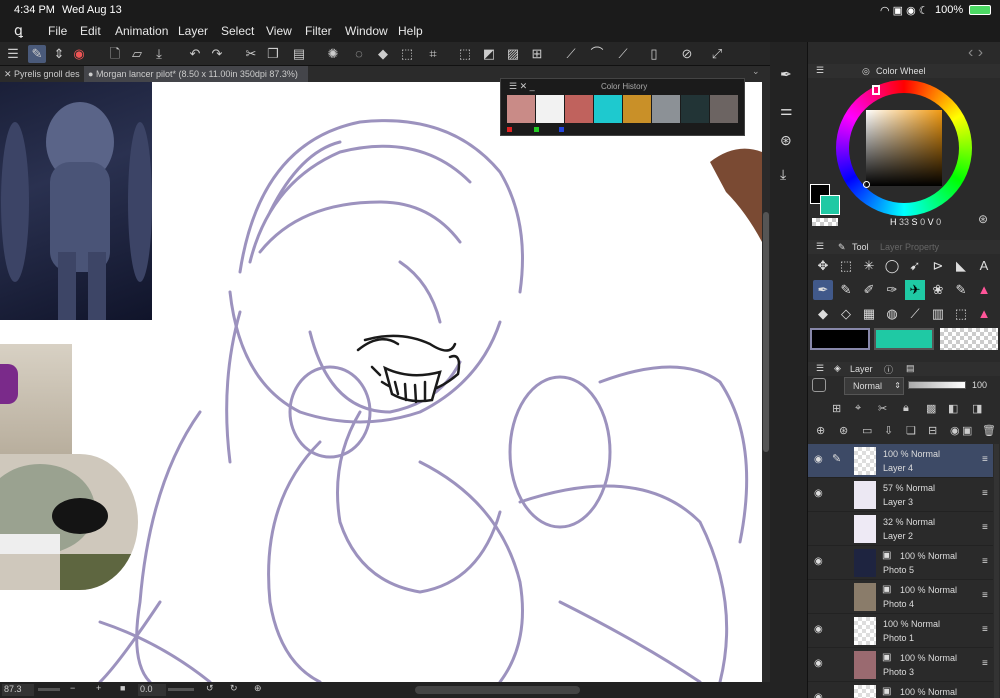 Image resolution: width=1000 pixels, height=698 pixels. Describe the element at coordinates (18, 690) in the screenshot. I see `zoom-value: 87.3` at that location.